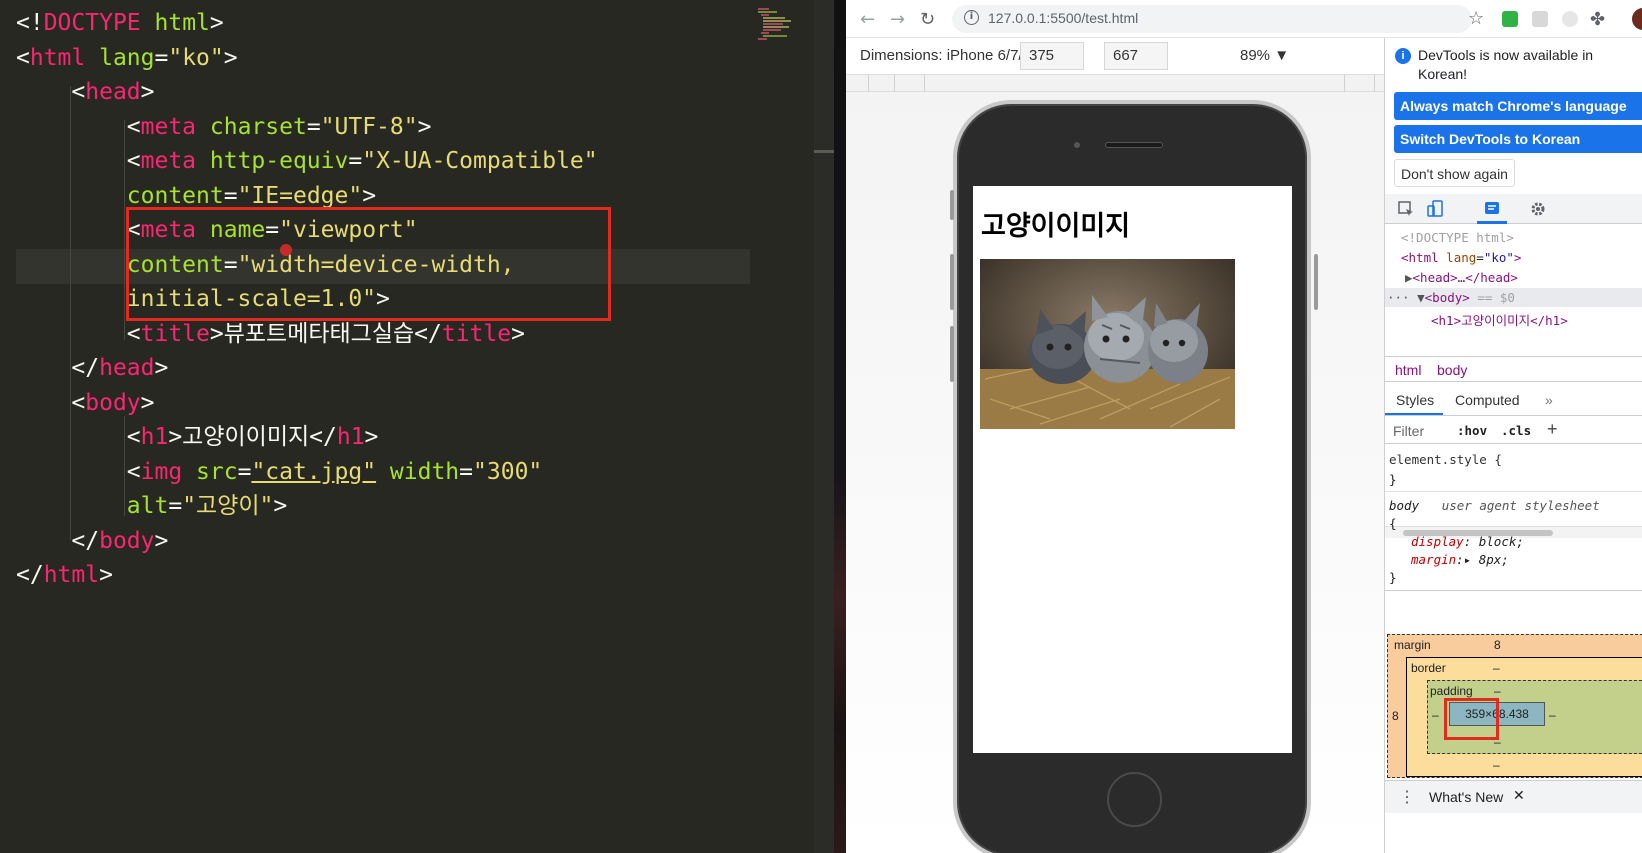 The width and height of the screenshot is (1642, 853). I want to click on body-node: ··· ▼<body> == $0, so click(1451, 297).